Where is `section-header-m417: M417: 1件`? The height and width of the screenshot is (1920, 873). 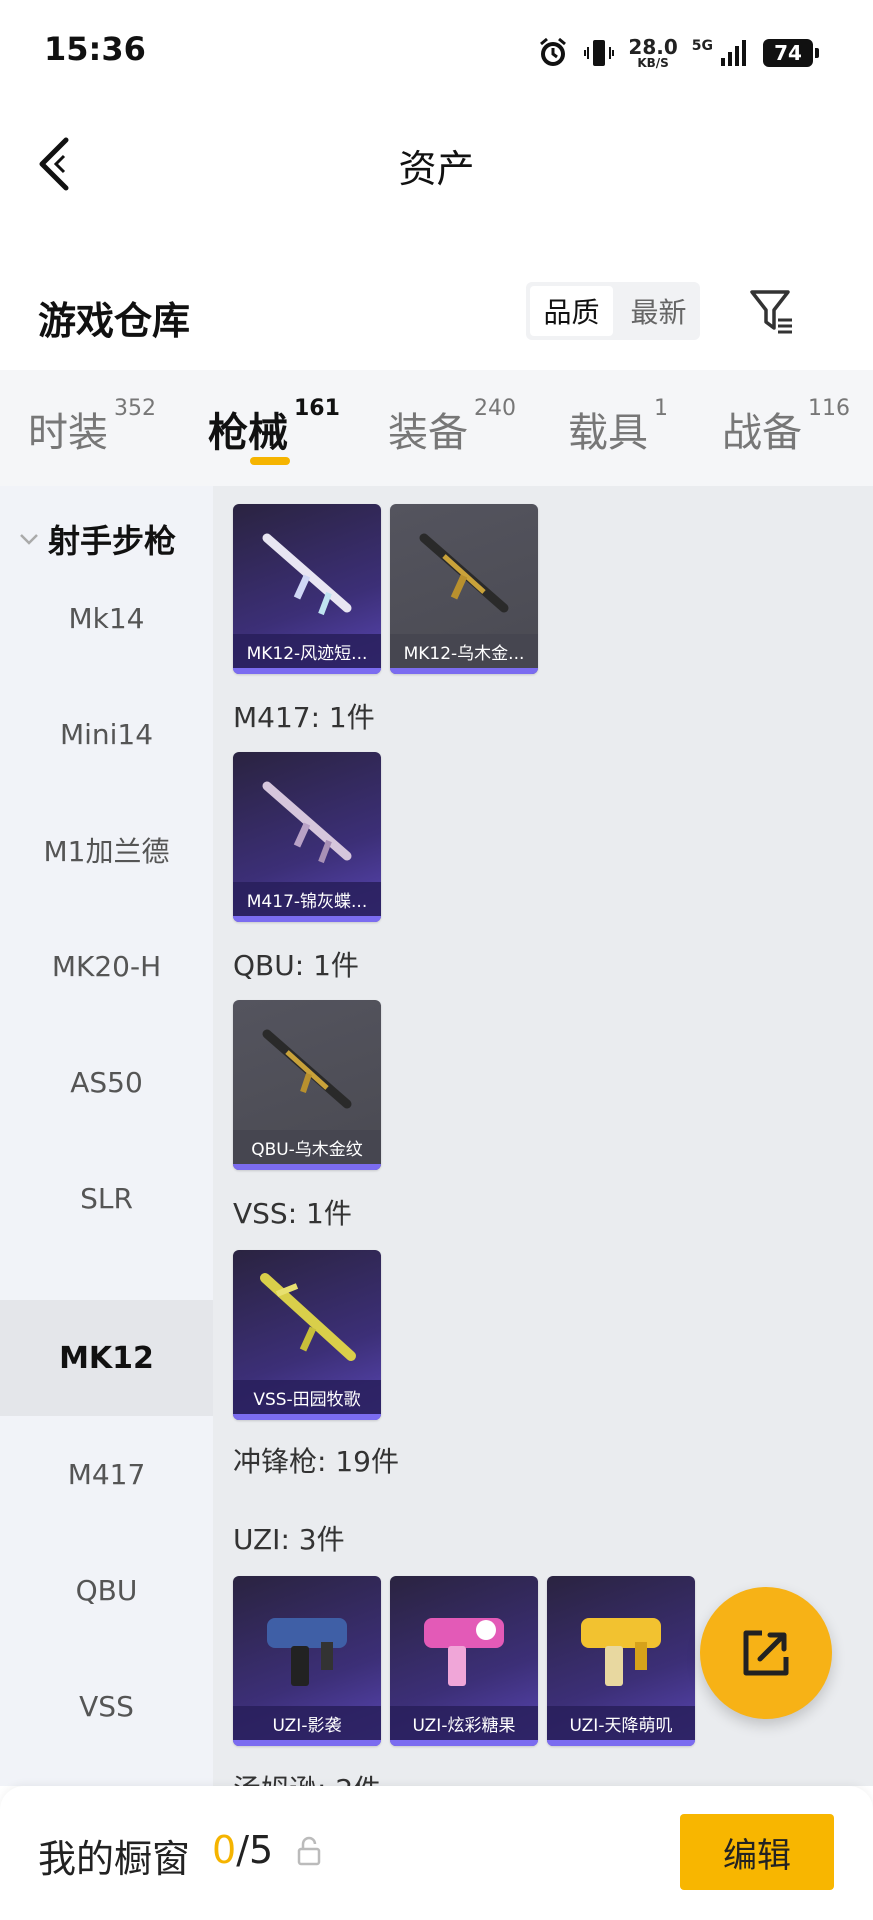
section-header-m417: M417: 1件 is located at coordinates (304, 717).